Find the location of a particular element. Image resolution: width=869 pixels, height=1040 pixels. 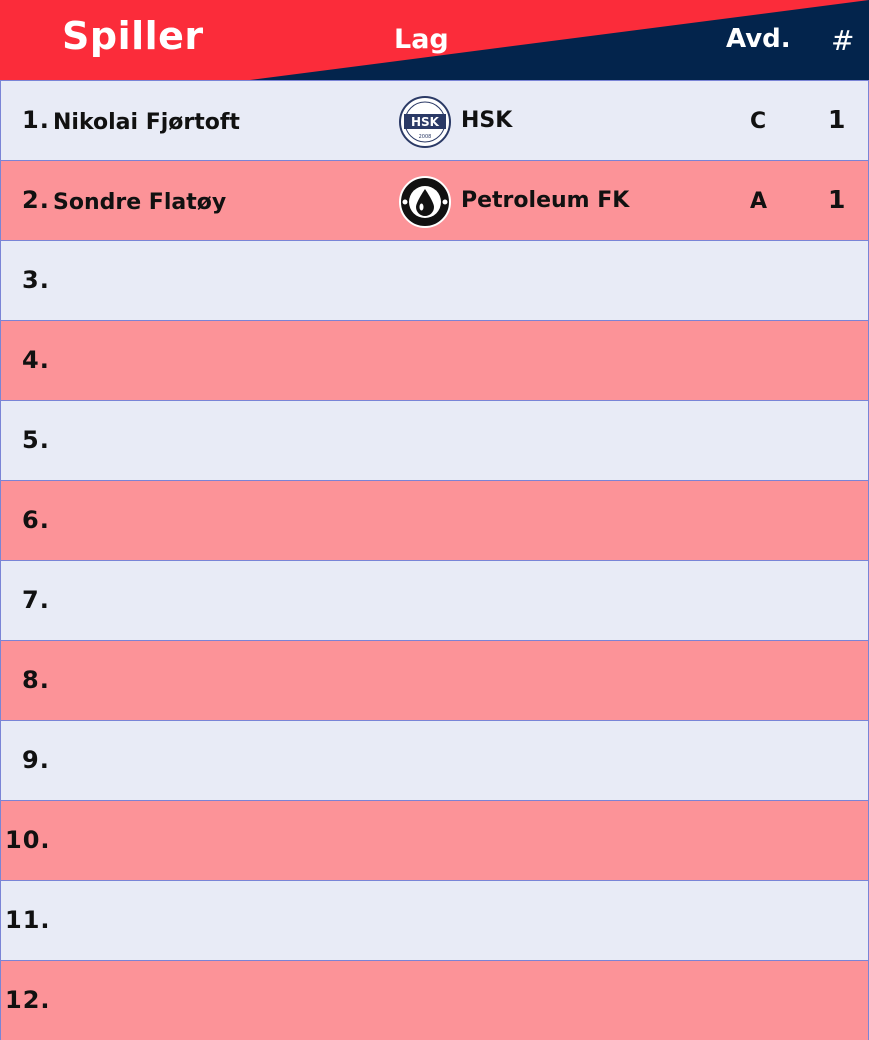

rank-label: 5. is located at coordinates (36, 440).